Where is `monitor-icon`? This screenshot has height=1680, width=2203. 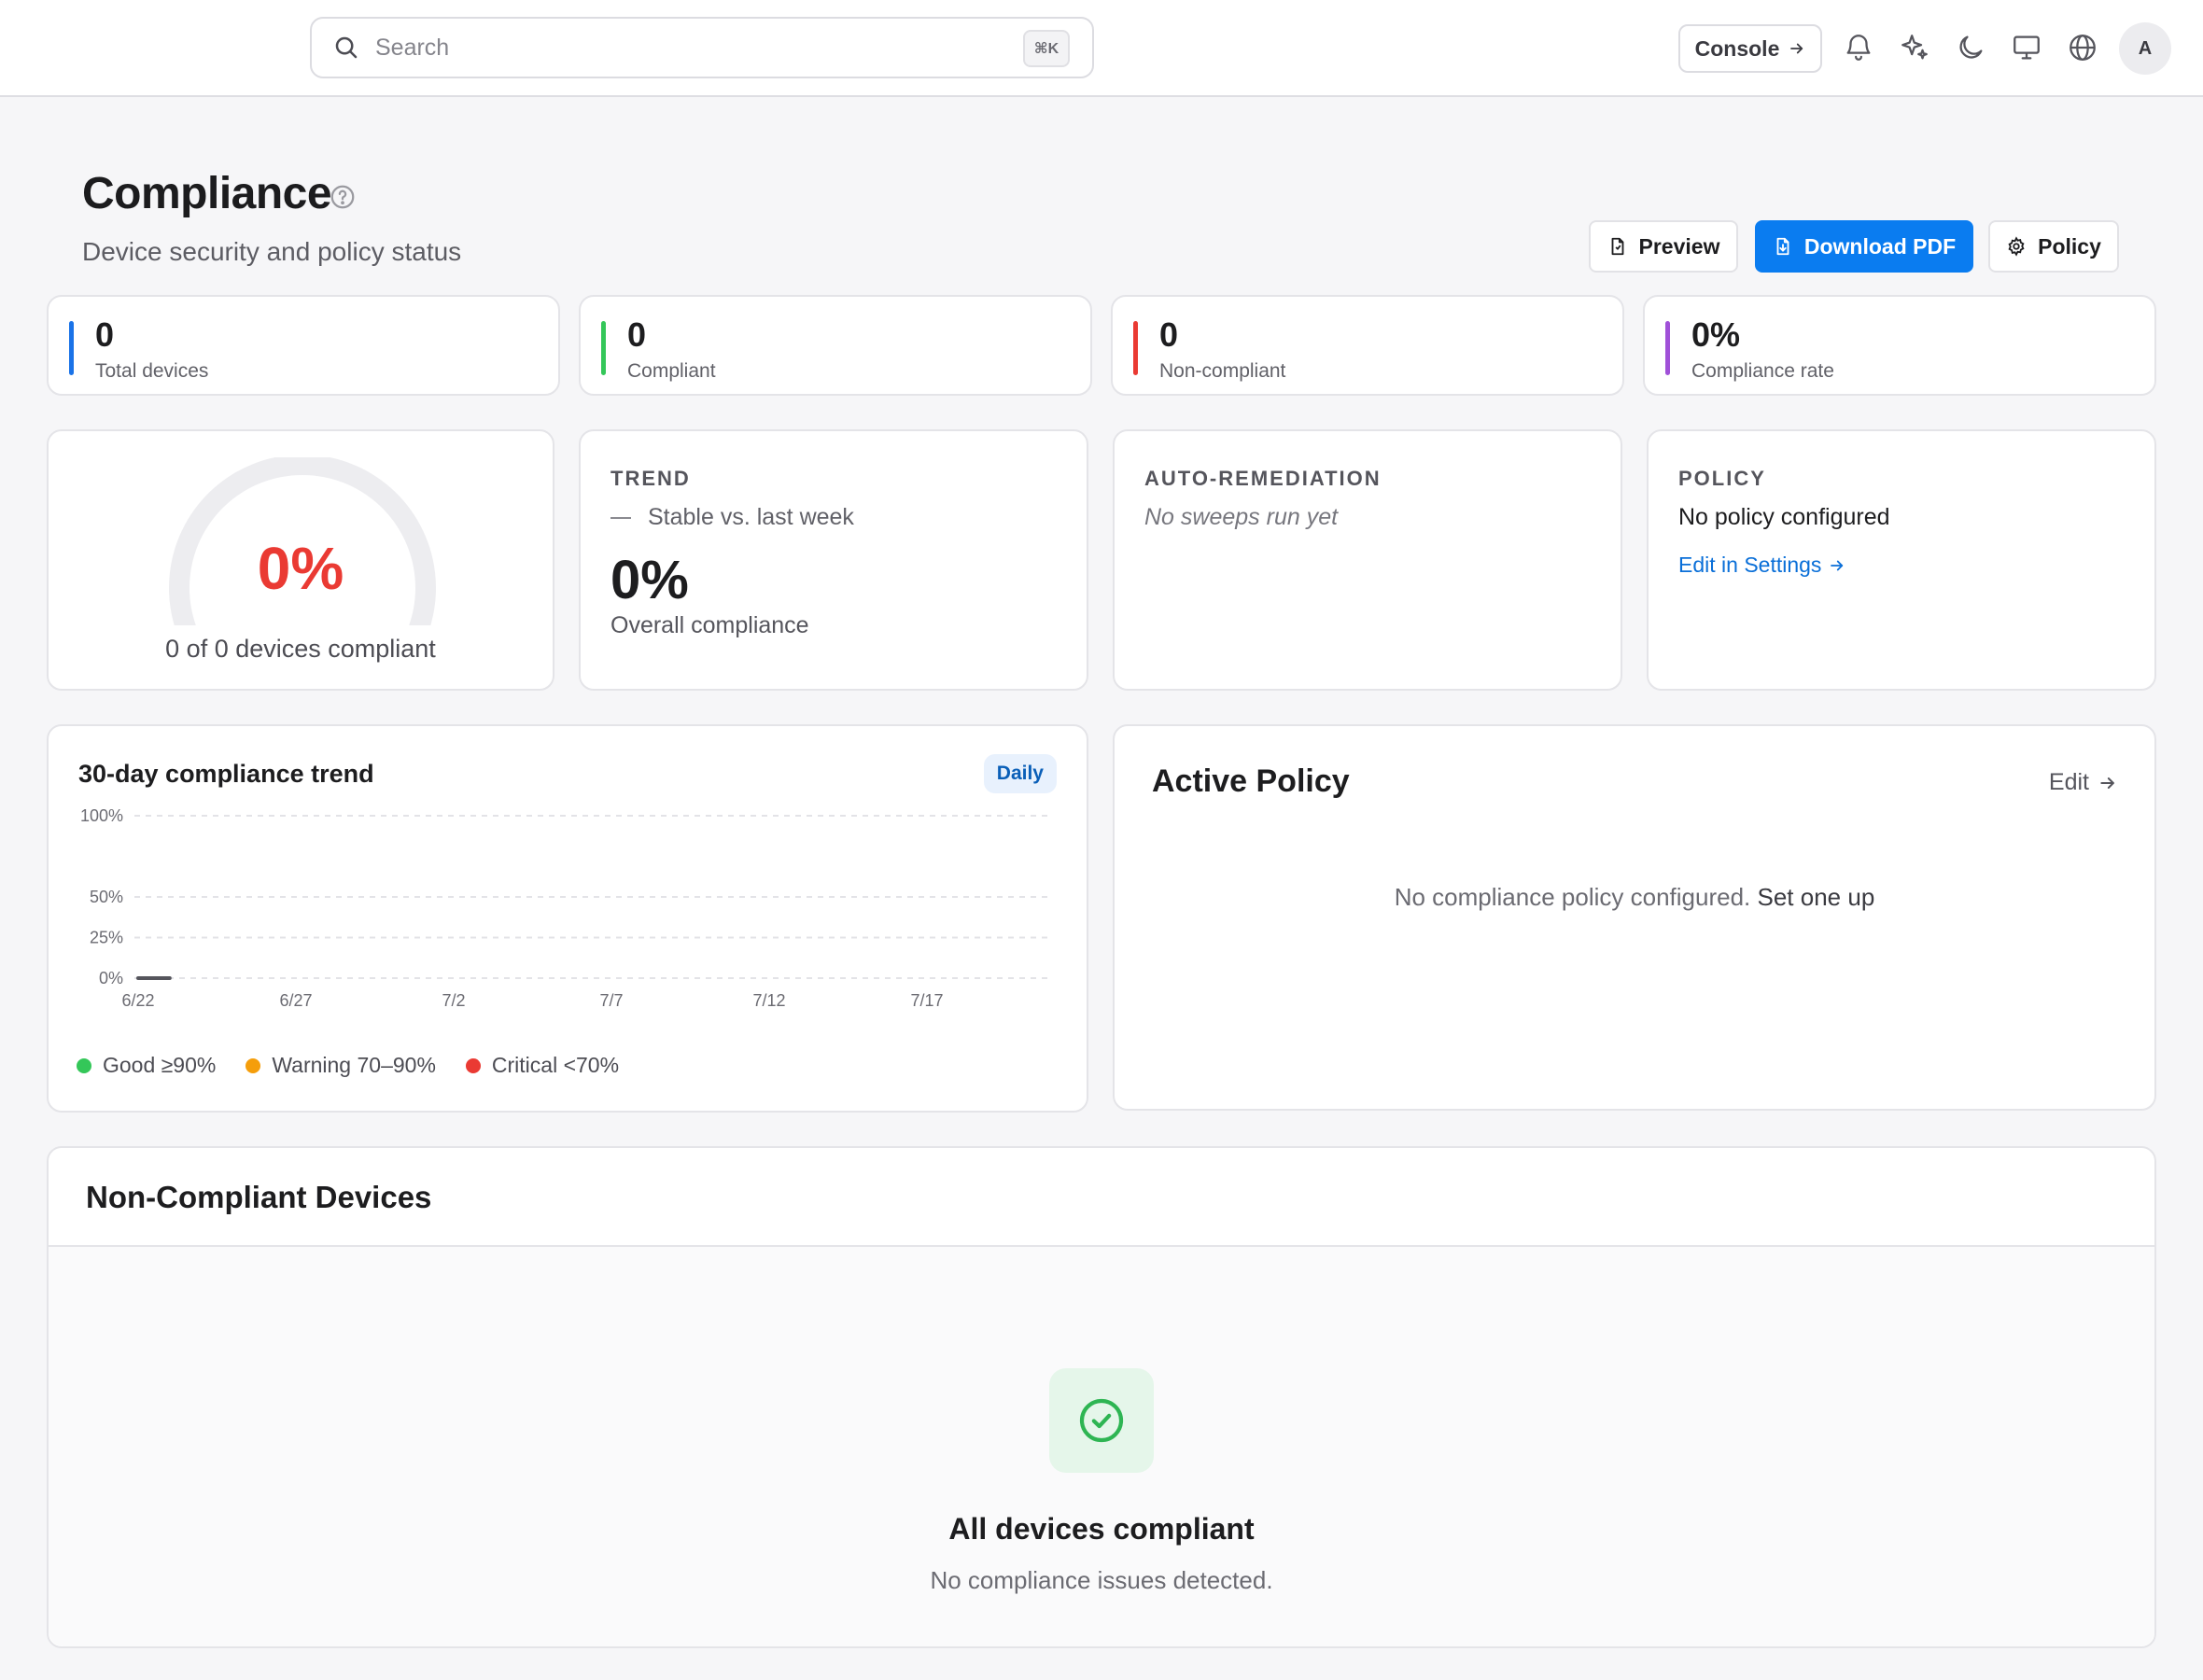 monitor-icon is located at coordinates (2027, 47).